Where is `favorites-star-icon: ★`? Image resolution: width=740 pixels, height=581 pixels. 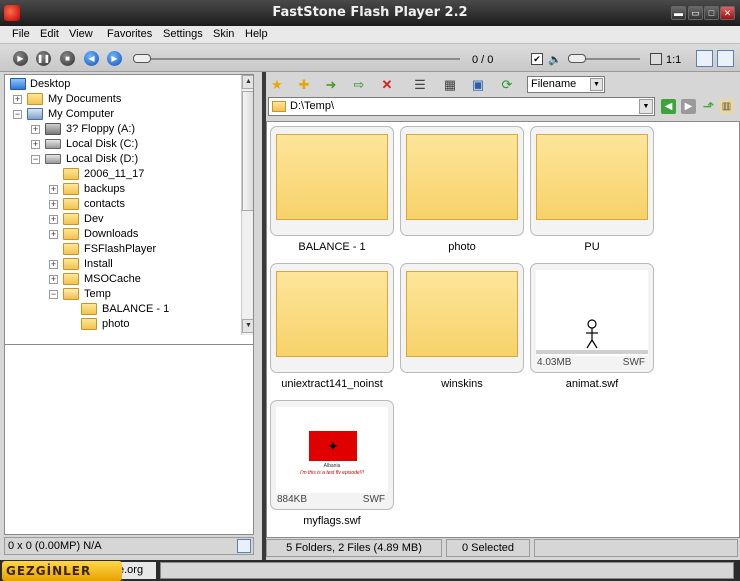
favorites-star-icon: ★ is located at coordinates (277, 85).